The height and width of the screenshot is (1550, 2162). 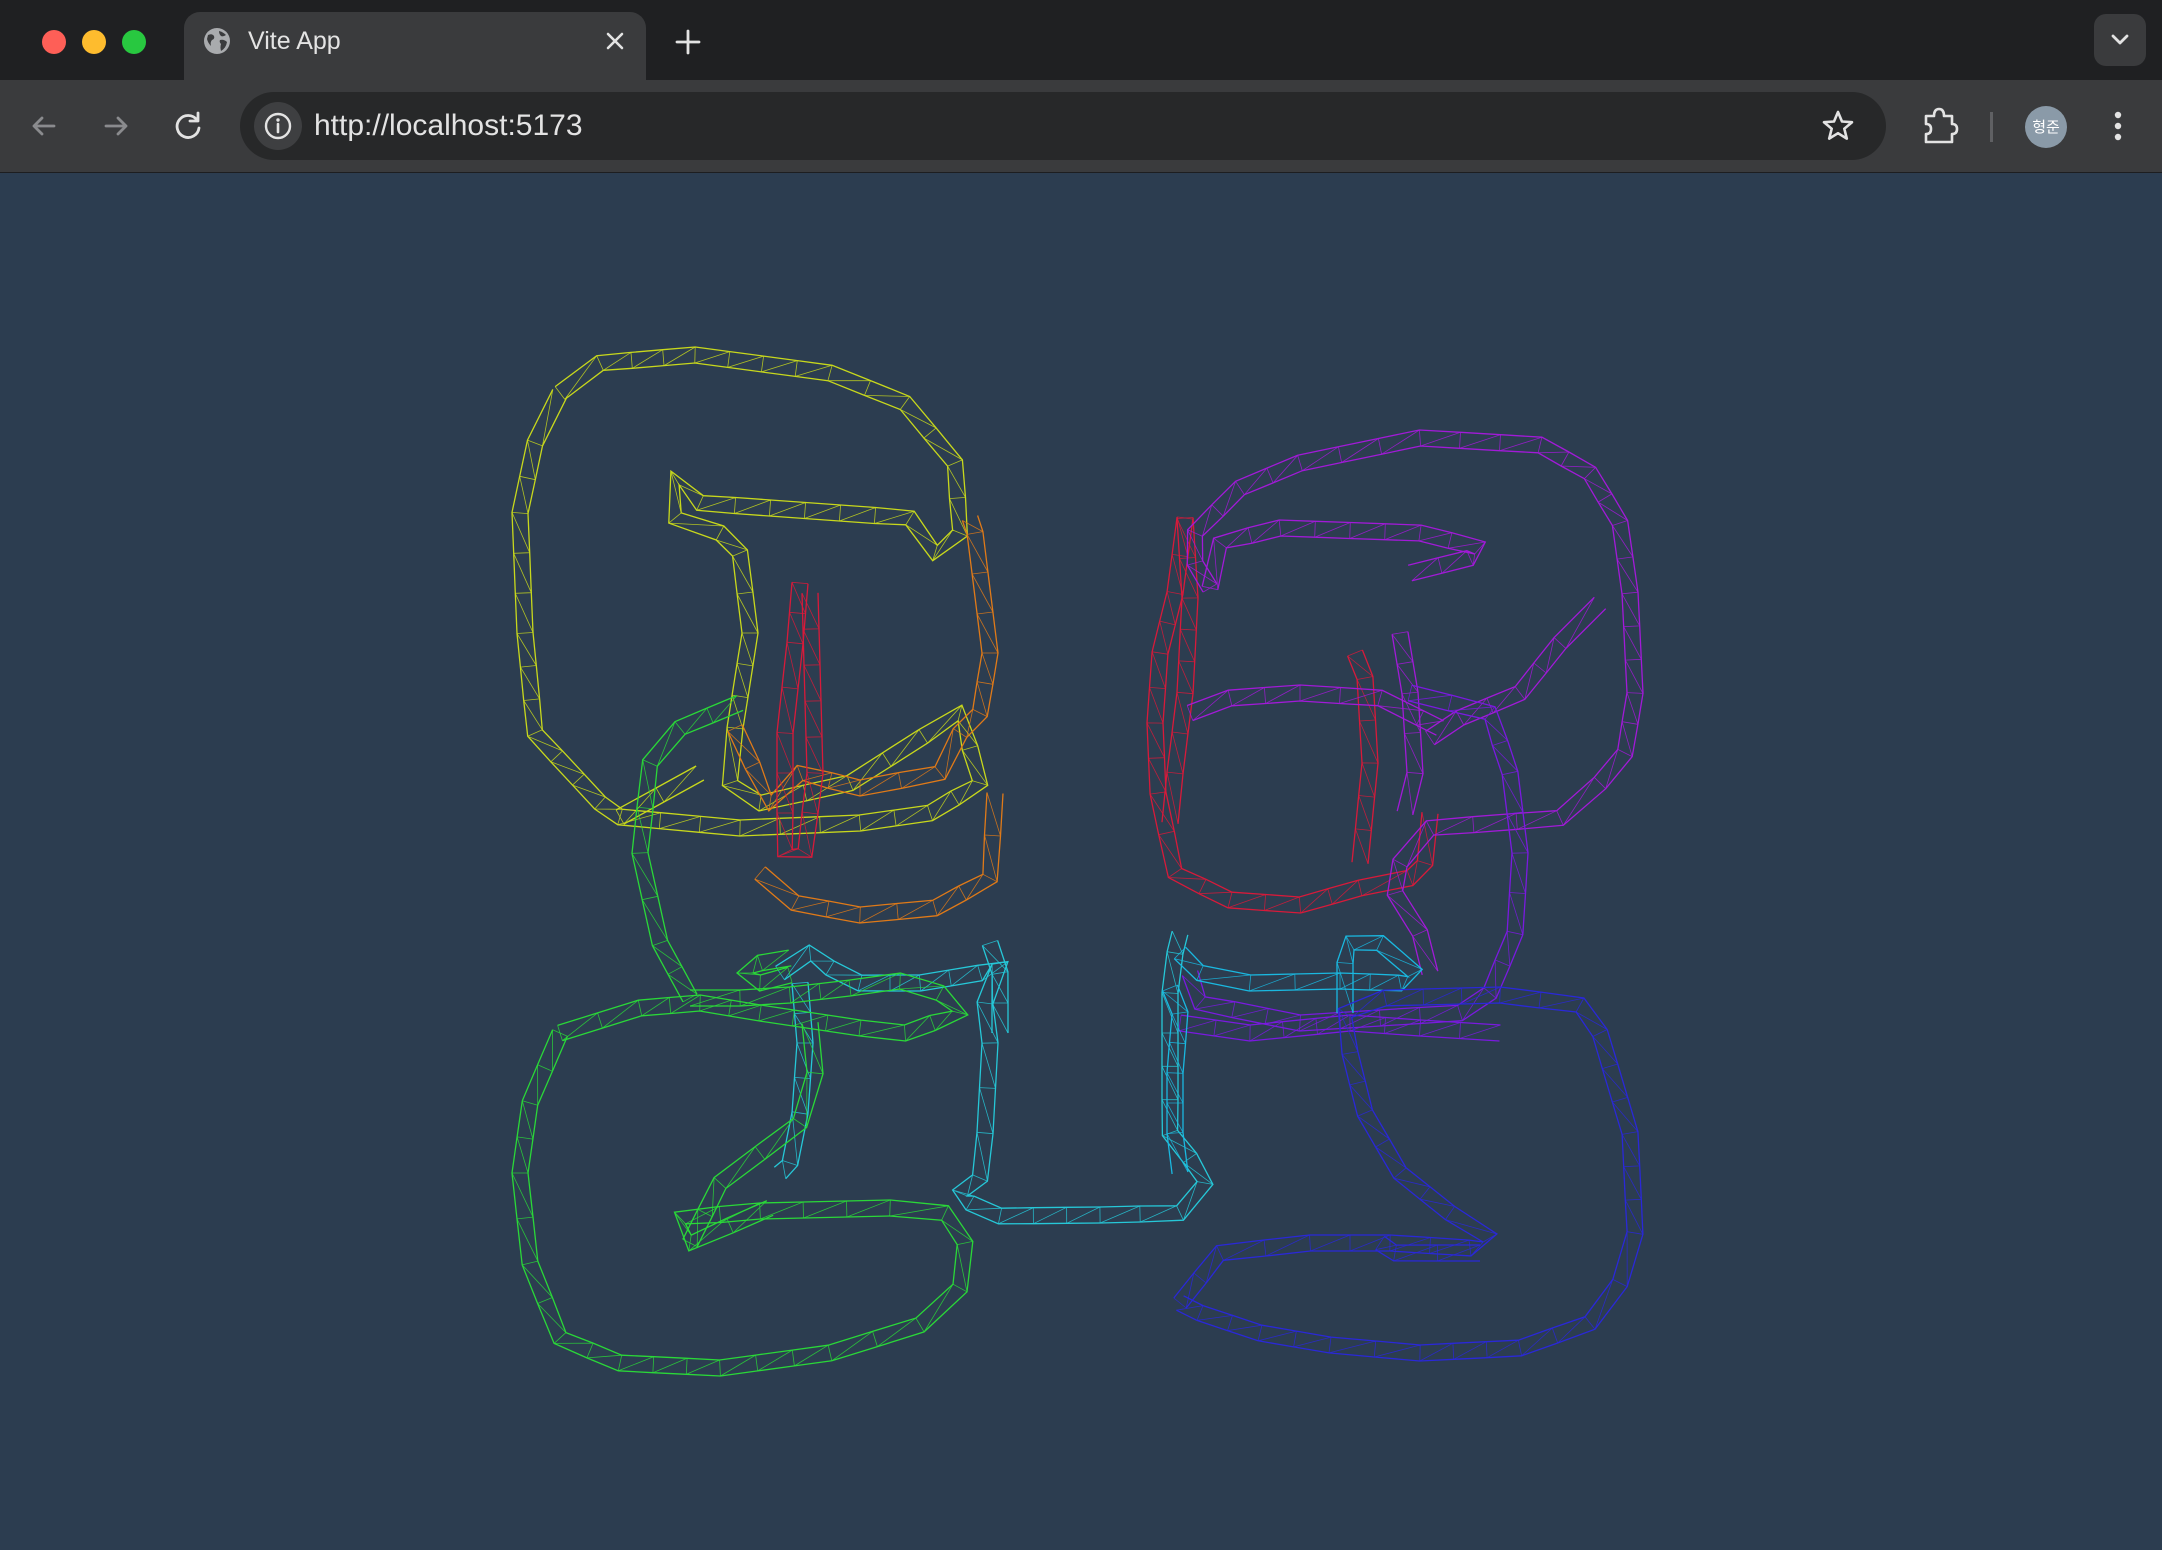 What do you see at coordinates (217, 41) in the screenshot?
I see `globe-icon` at bounding box center [217, 41].